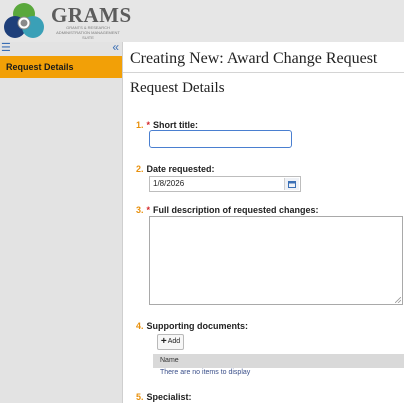  I want to click on double-chevron-left-icon: «, so click(115, 47).